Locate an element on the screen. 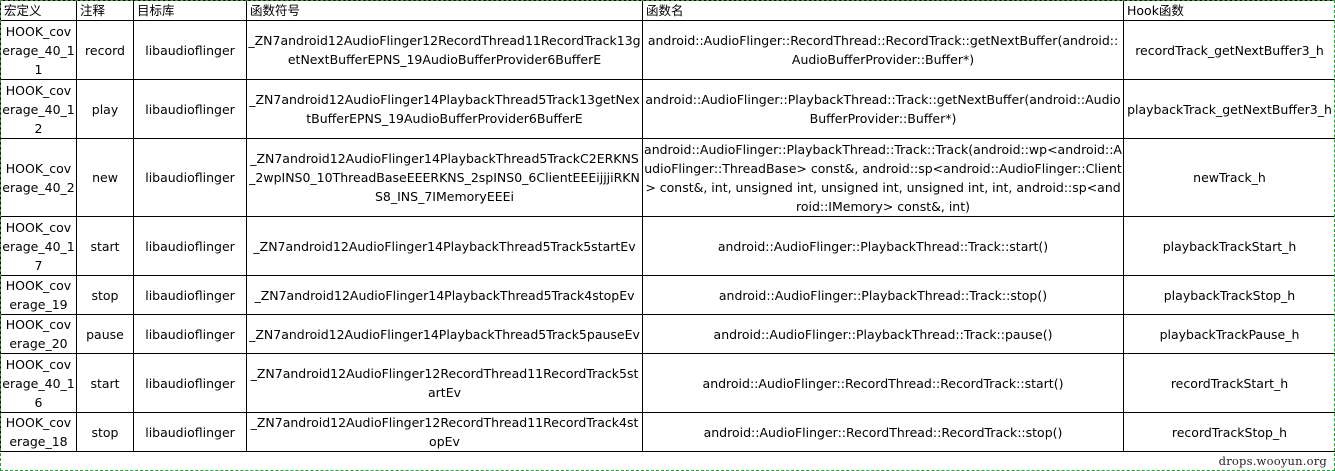 The width and height of the screenshot is (1335, 471). watermark: drops.wooyun.org is located at coordinates (1272, 461).